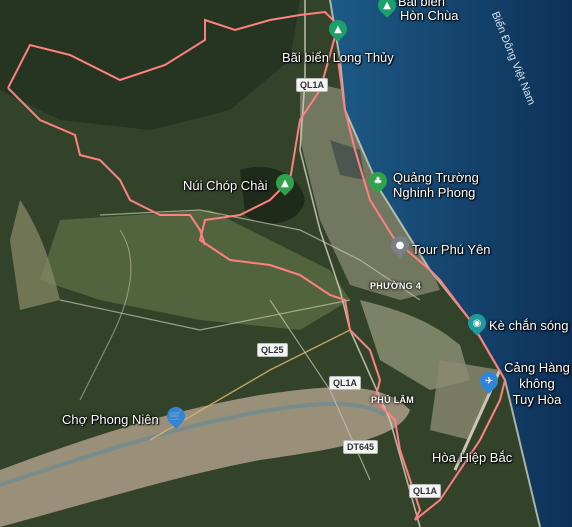  Describe the element at coordinates (472, 457) in the screenshot. I see `poi-label-hoa-hiep-bac: Hòa Hiệp Bắc` at that location.